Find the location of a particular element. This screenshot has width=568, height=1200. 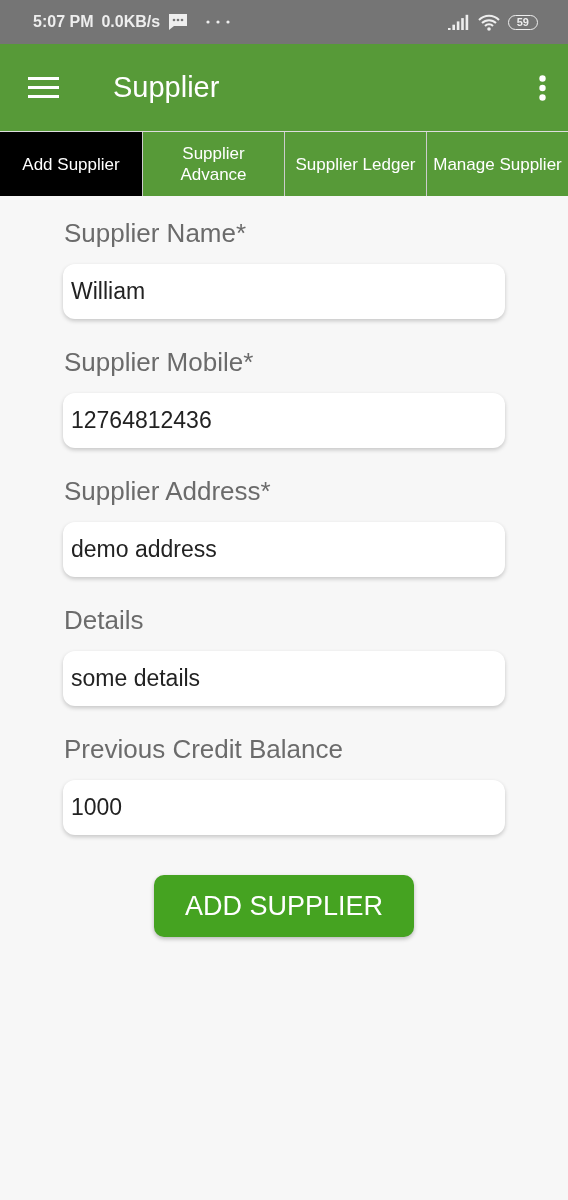

input-field: demo address is located at coordinates (284, 549).